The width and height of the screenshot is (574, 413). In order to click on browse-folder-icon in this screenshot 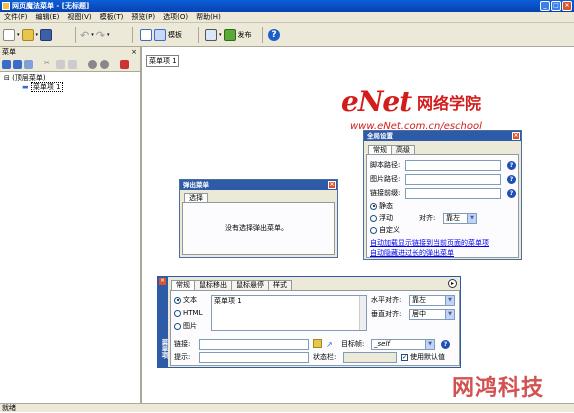, I will do `click(317, 343)`.